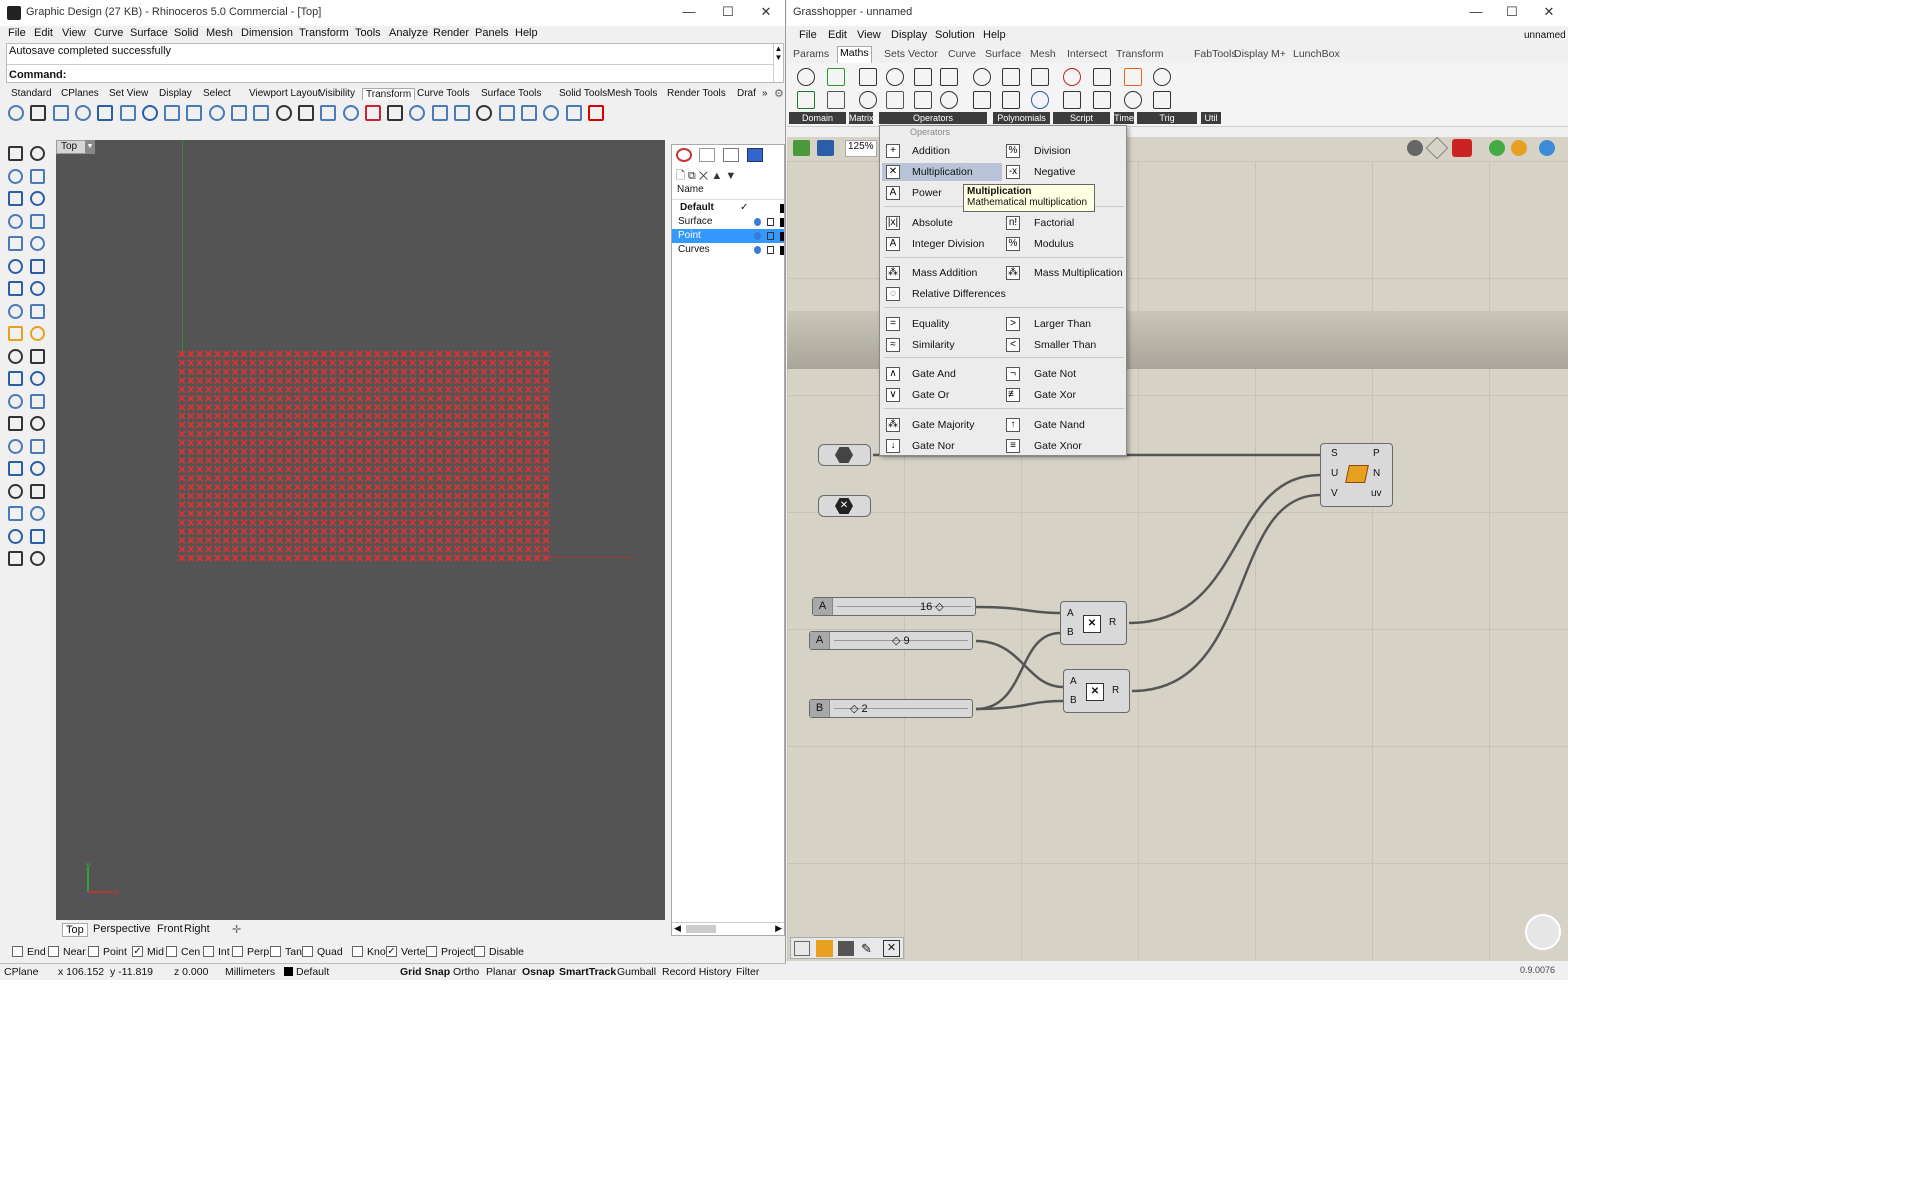  What do you see at coordinates (337, 93) in the screenshot?
I see `tab-visibility: Visibility` at bounding box center [337, 93].